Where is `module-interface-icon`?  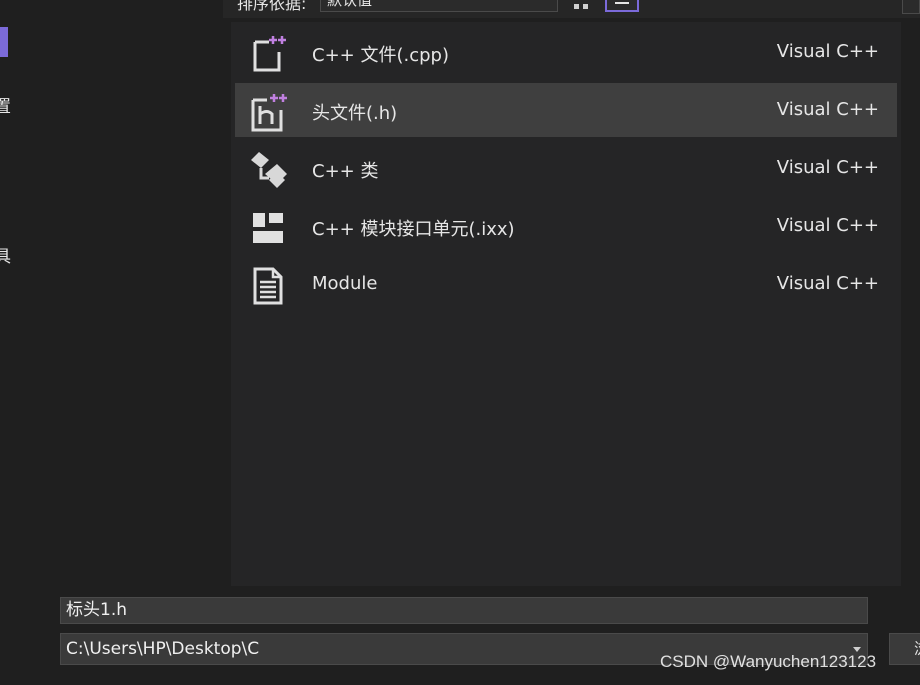
module-interface-icon is located at coordinates (268, 228).